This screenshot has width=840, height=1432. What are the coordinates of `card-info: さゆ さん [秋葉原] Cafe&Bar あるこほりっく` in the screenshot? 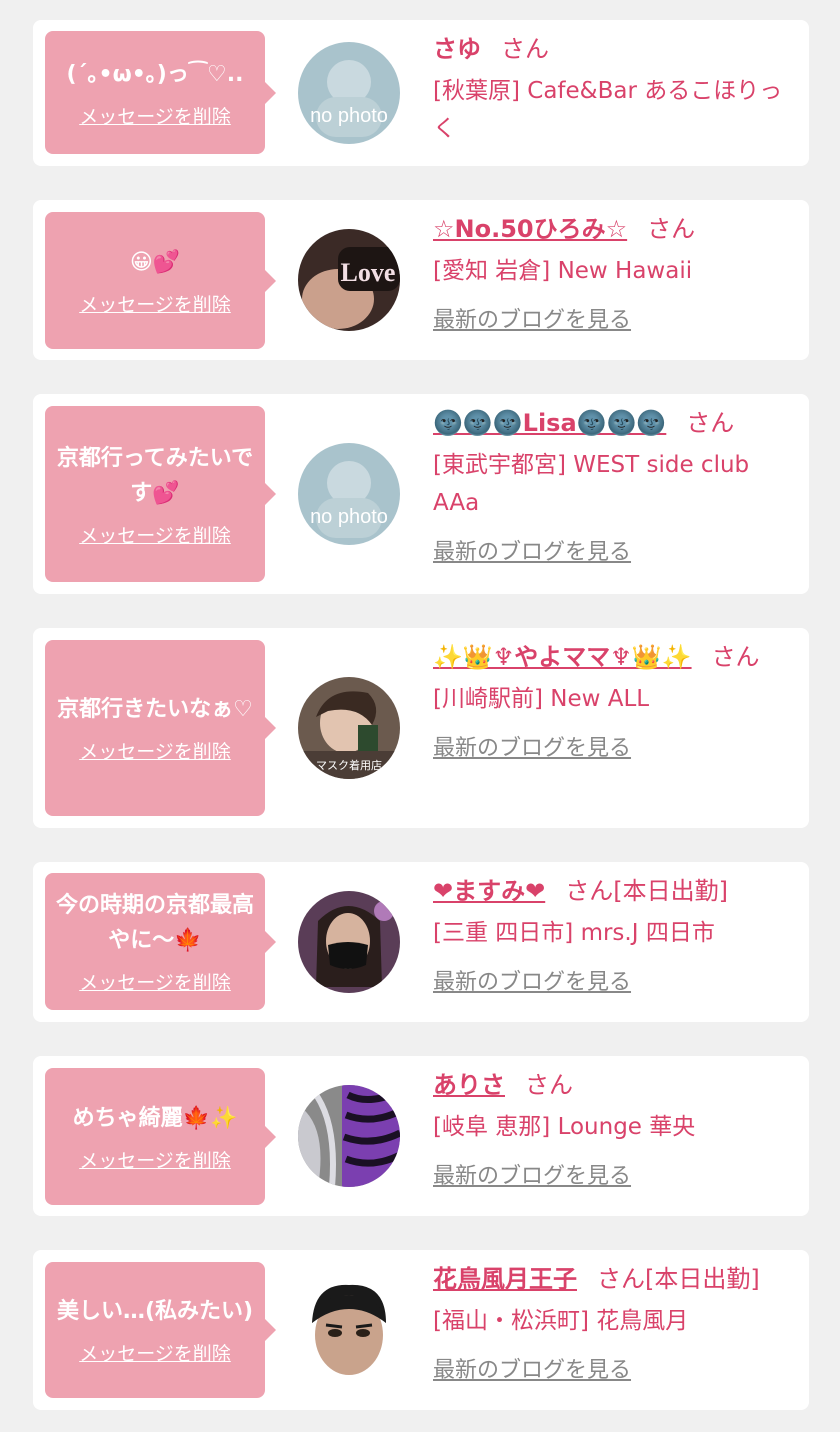 It's located at (613, 89).